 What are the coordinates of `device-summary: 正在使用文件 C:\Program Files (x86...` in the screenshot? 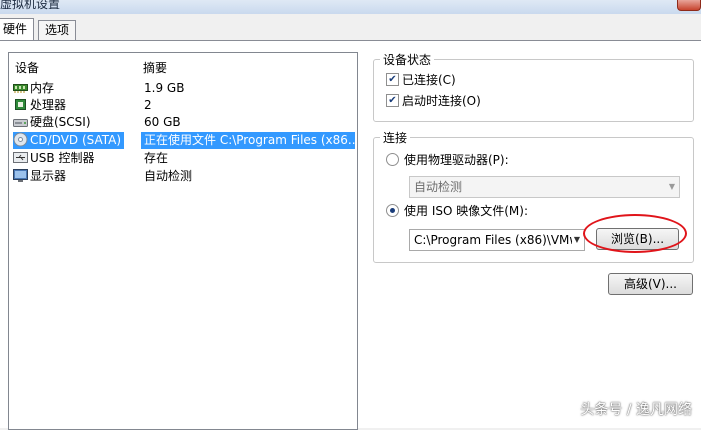 It's located at (248, 140).